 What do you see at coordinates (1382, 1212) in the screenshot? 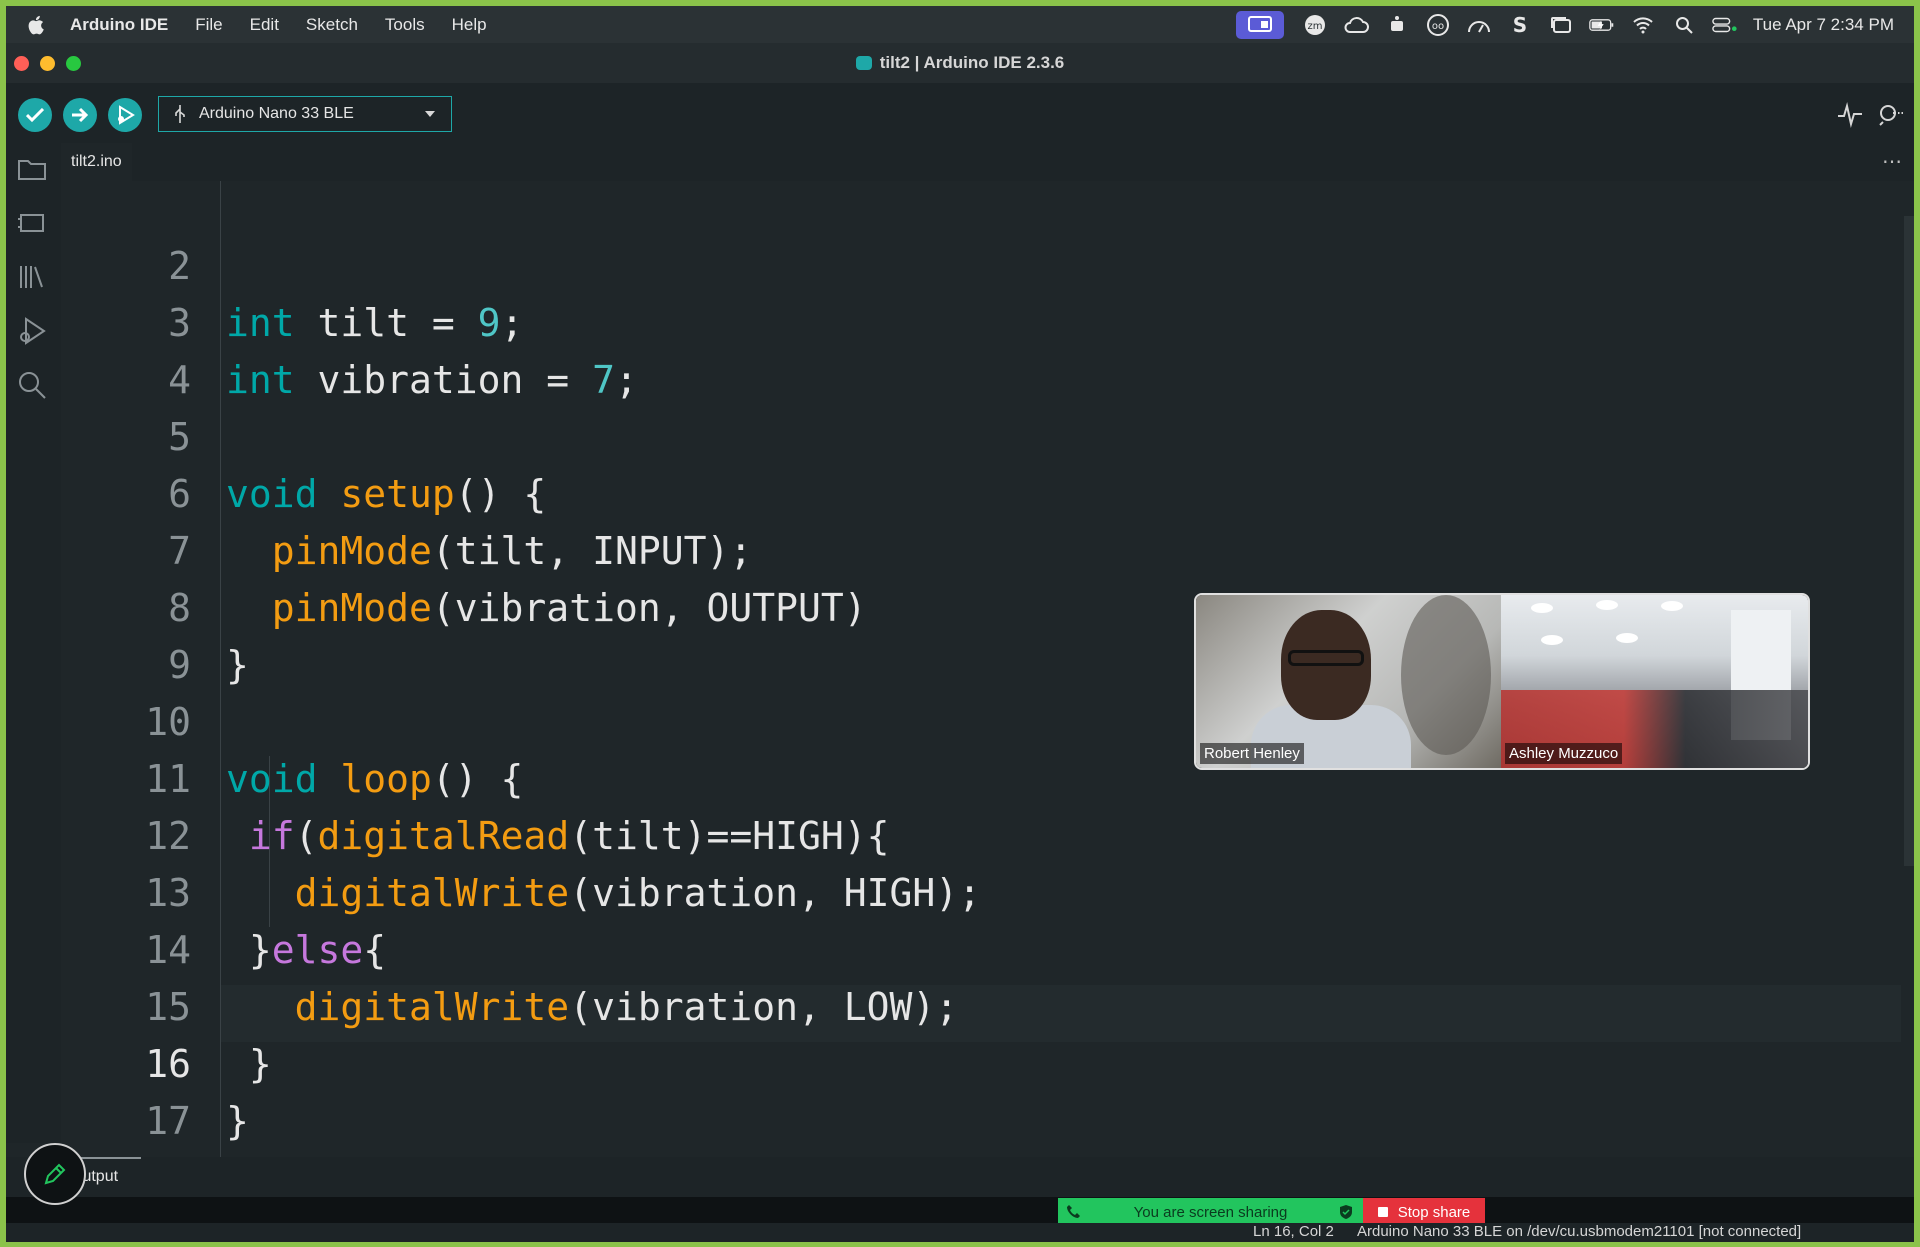
I see `stop-icon` at bounding box center [1382, 1212].